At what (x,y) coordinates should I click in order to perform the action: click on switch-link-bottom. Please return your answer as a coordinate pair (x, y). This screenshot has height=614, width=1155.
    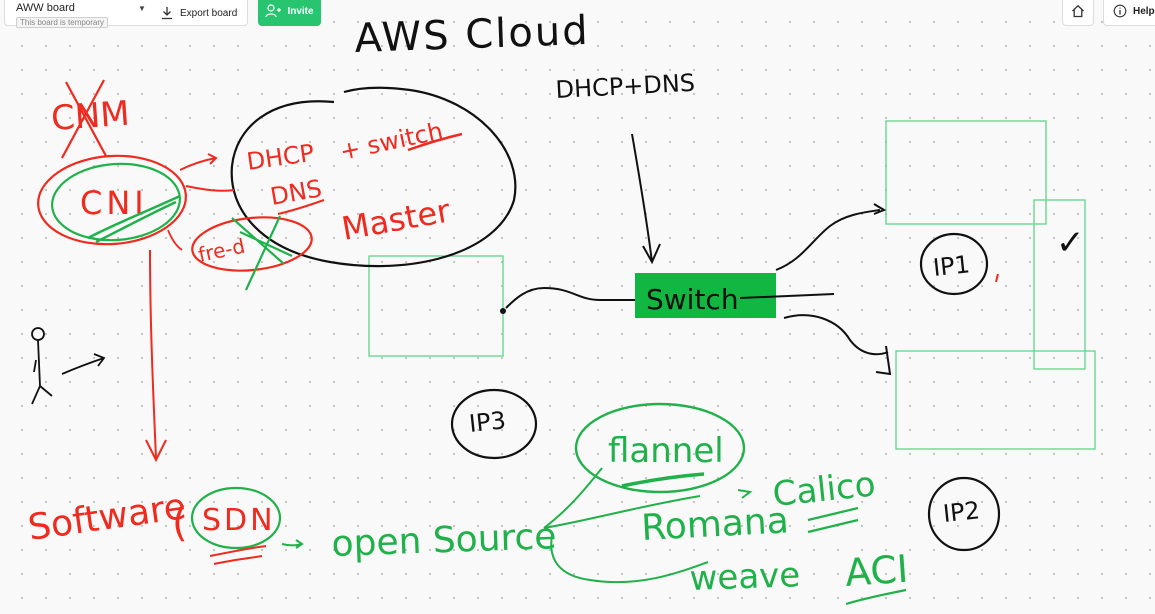
    Looking at the image, I should click on (837, 345).